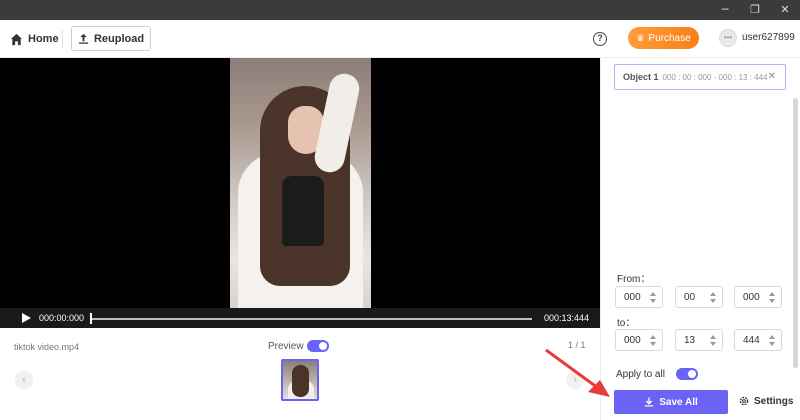 This screenshot has width=800, height=420. Describe the element at coordinates (577, 345) in the screenshot. I see `page-indicator: 1 / 1` at that location.